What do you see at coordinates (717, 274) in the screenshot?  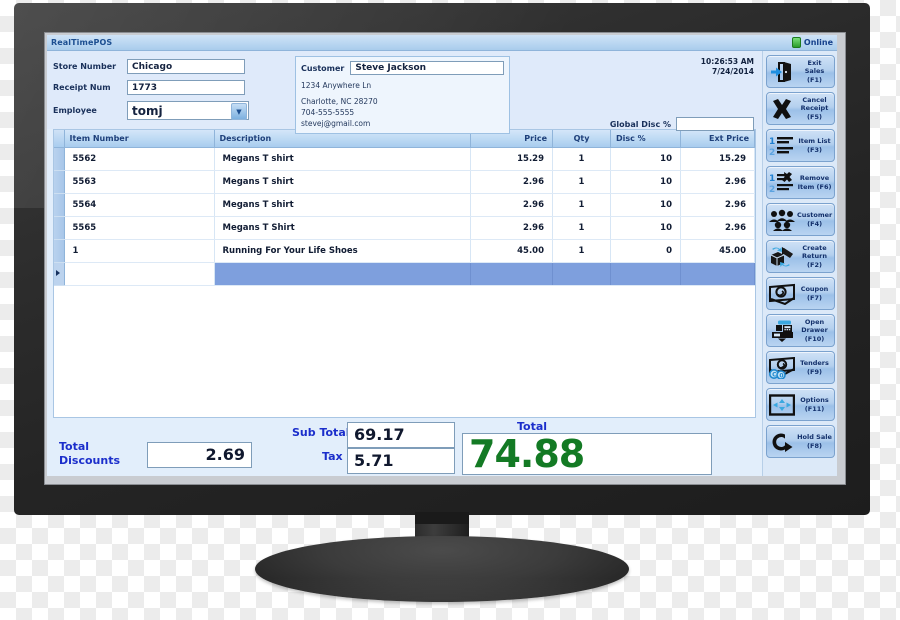 I see `new-cell-ext-price` at bounding box center [717, 274].